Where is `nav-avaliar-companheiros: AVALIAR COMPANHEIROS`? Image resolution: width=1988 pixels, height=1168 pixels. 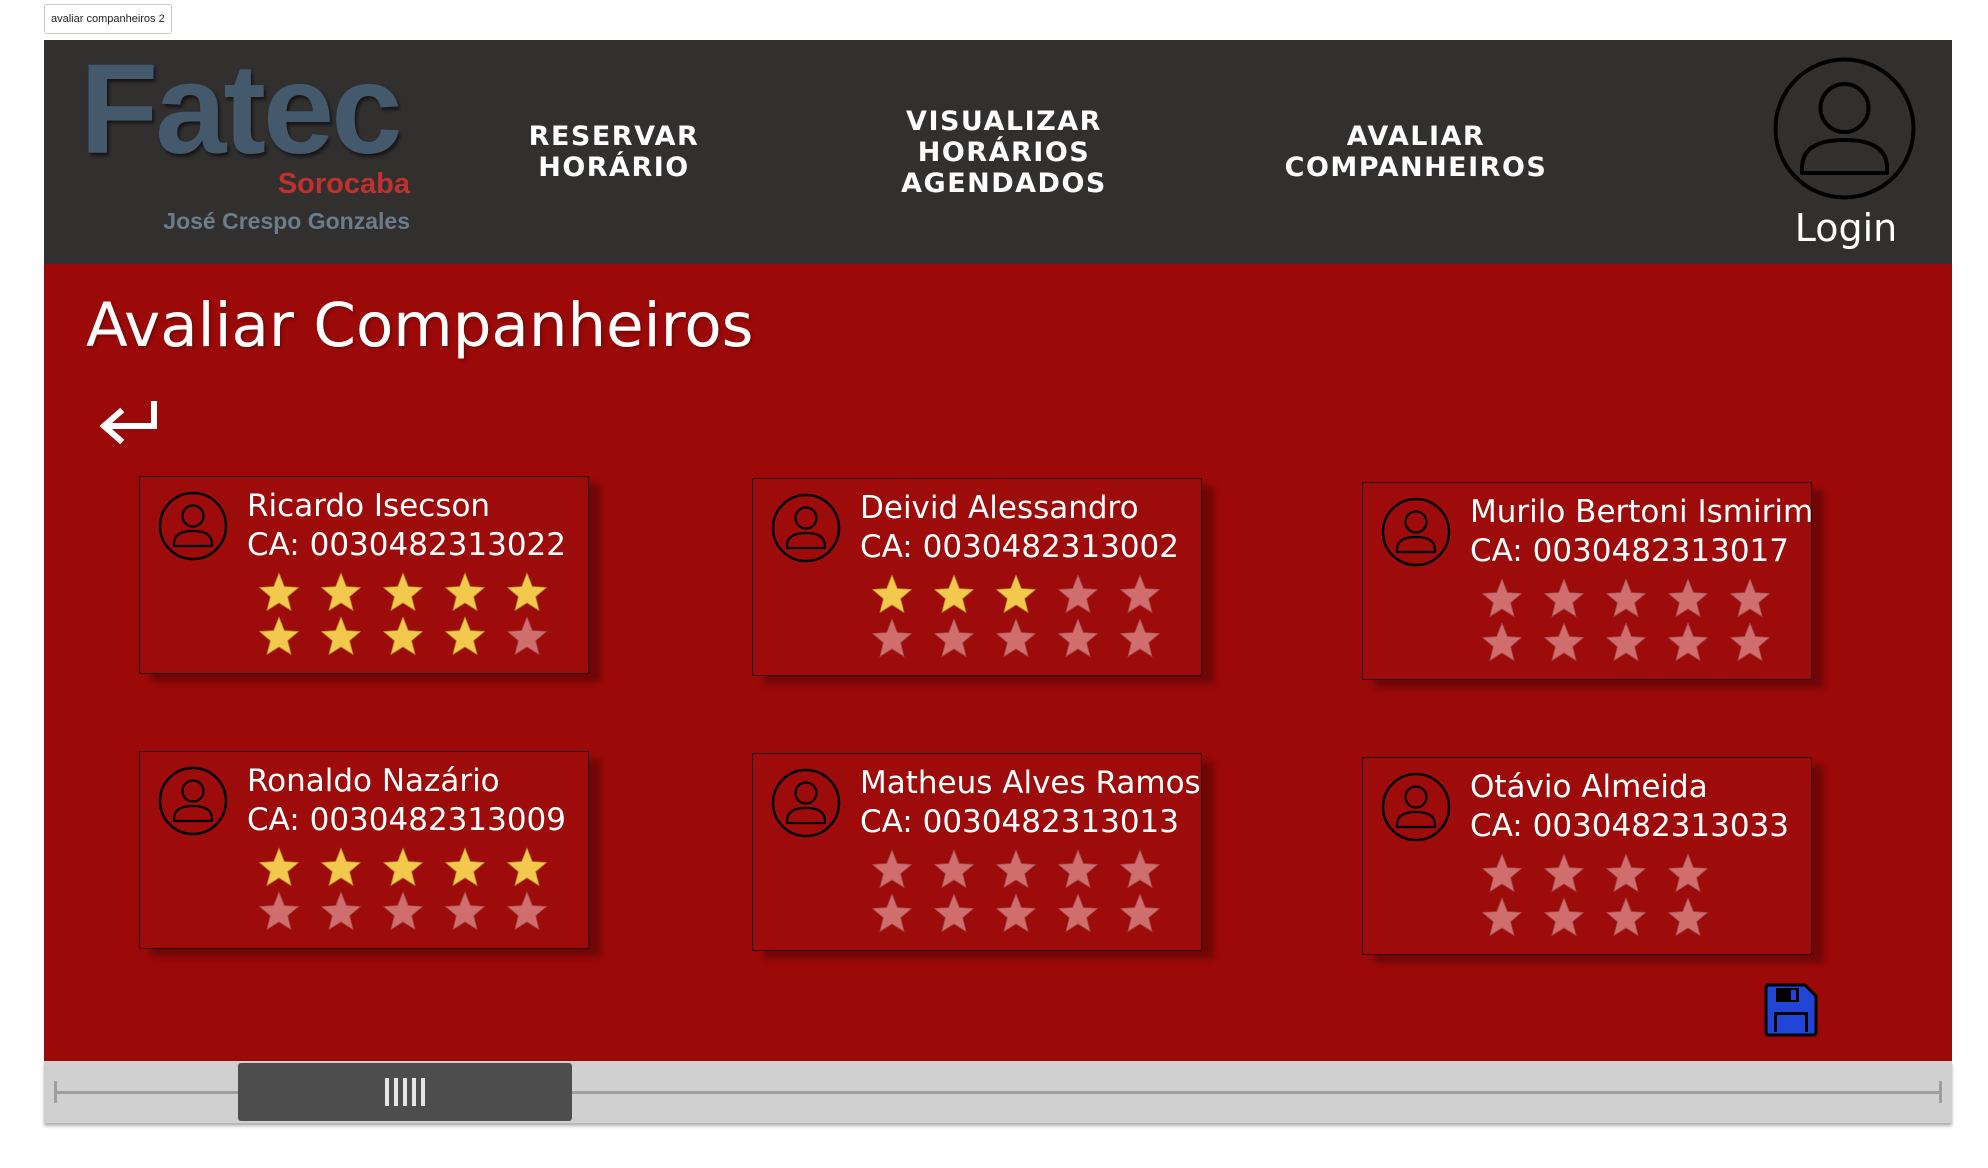
nav-avaliar-companheiros: AVALIAR COMPANHEIROS is located at coordinates (1416, 152).